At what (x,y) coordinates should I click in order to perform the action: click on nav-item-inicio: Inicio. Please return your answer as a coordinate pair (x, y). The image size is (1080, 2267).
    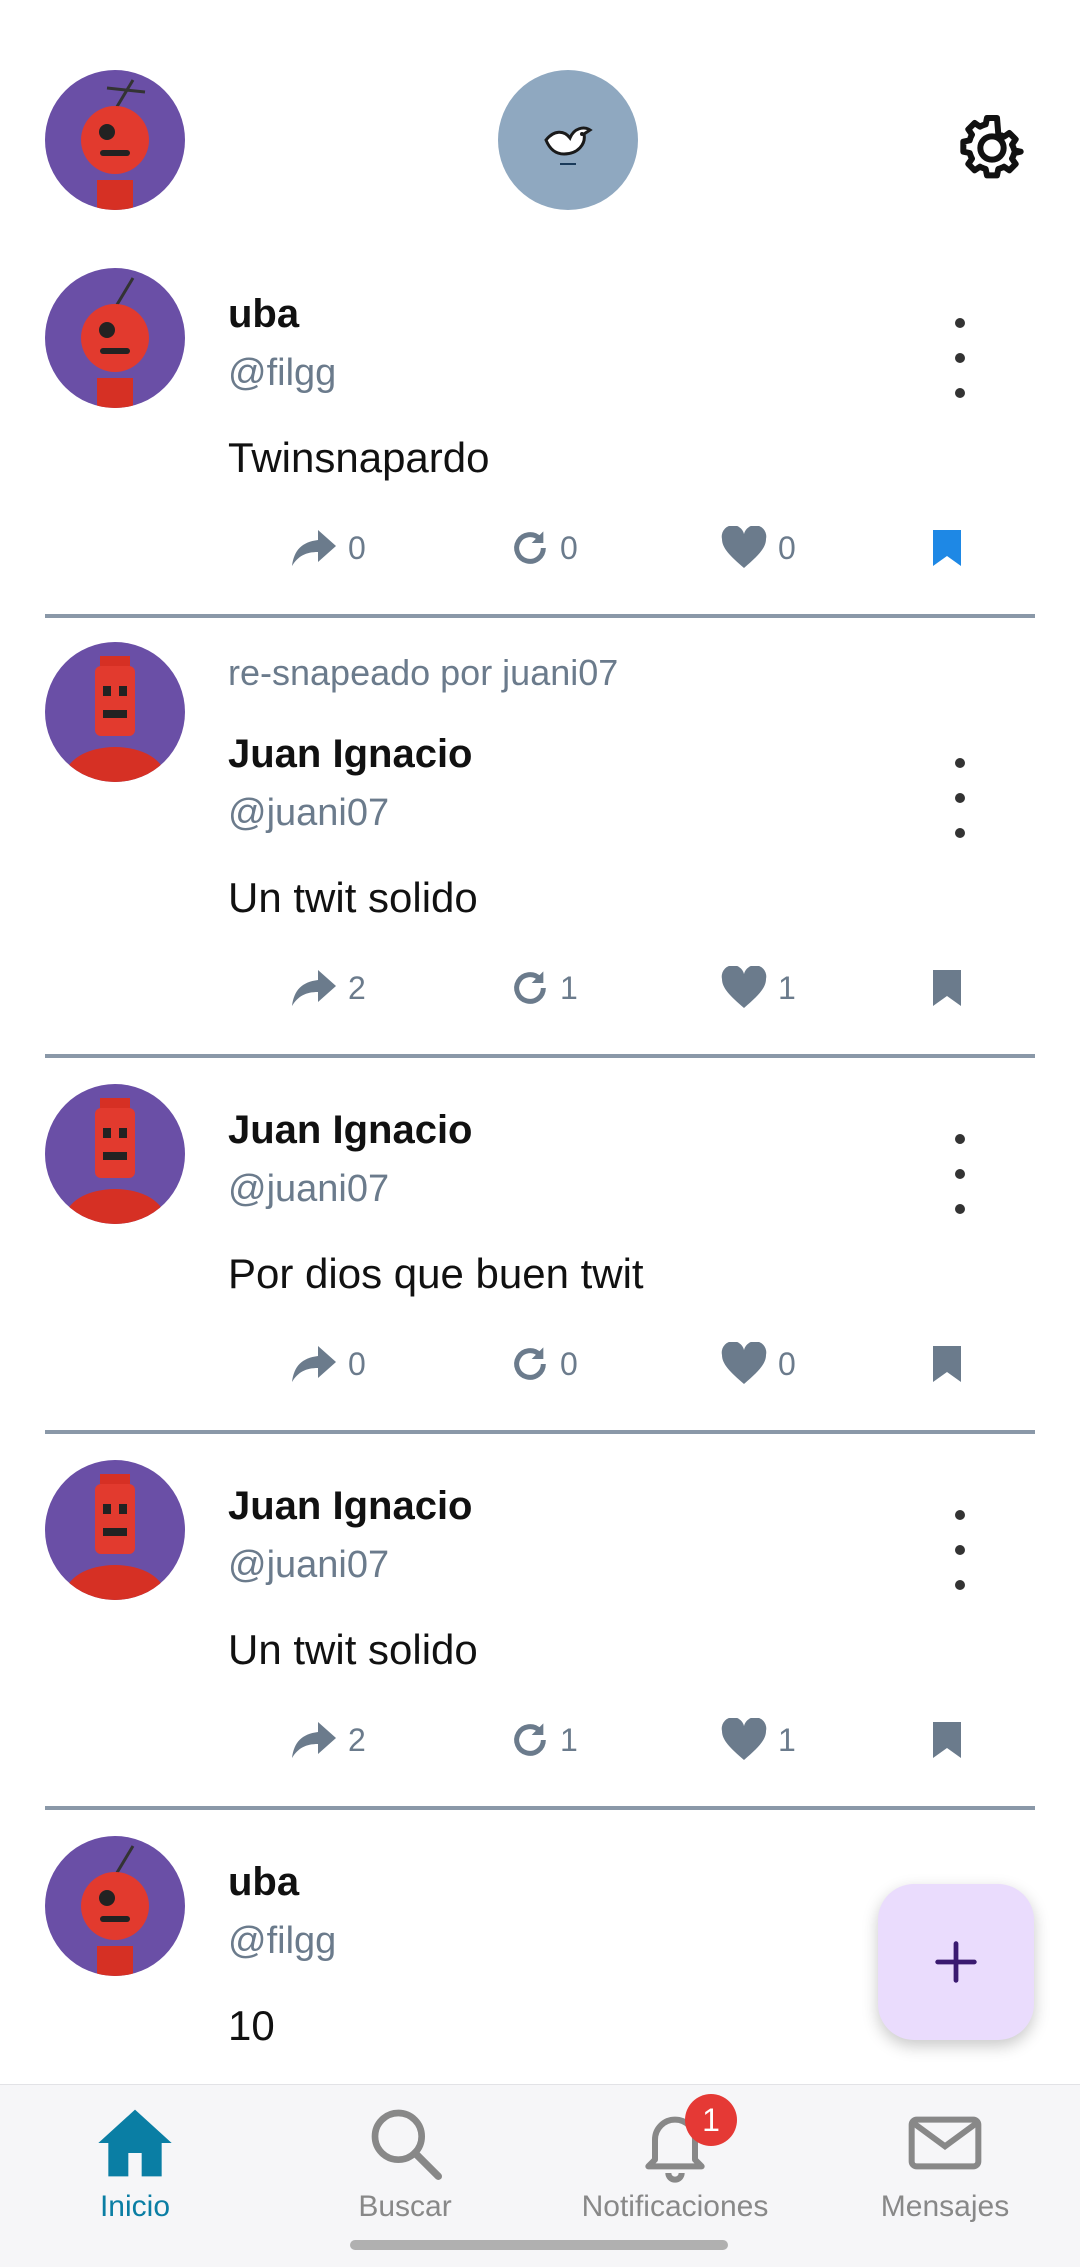
    Looking at the image, I should click on (135, 2160).